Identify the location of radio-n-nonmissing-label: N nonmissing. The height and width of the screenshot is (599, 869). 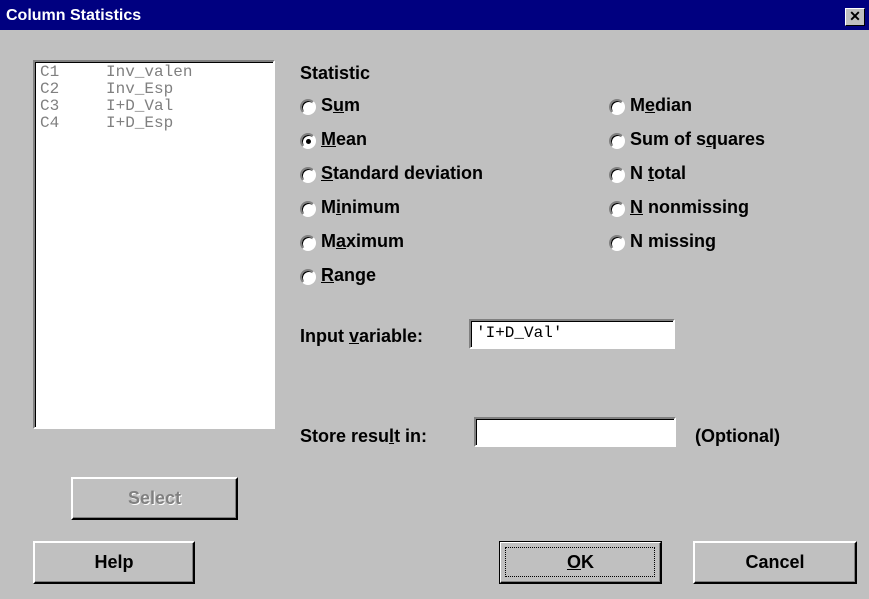
(690, 207).